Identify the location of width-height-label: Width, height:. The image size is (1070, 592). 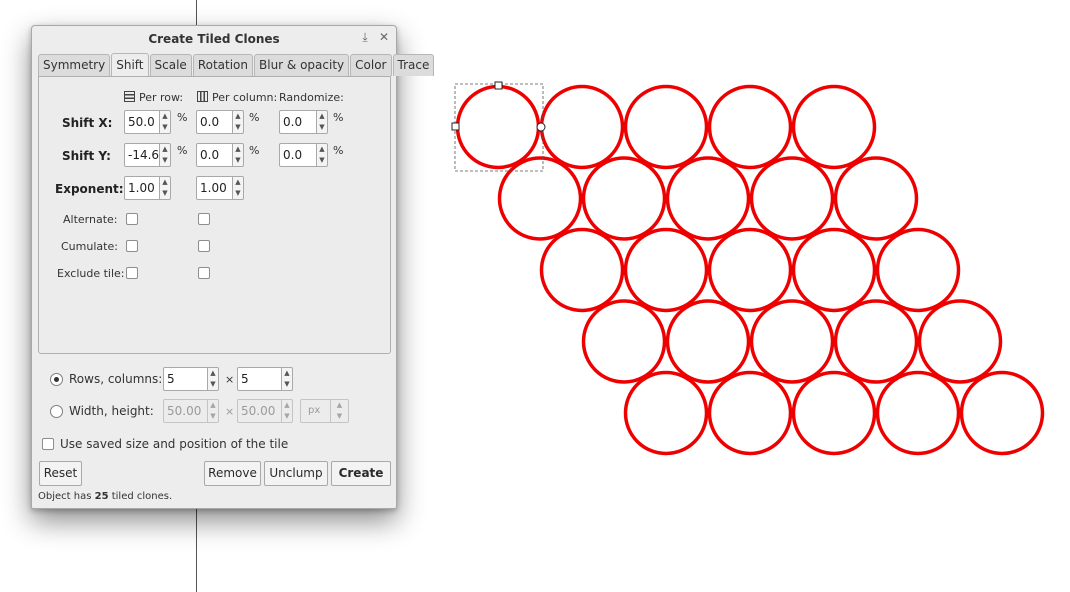
(111, 411).